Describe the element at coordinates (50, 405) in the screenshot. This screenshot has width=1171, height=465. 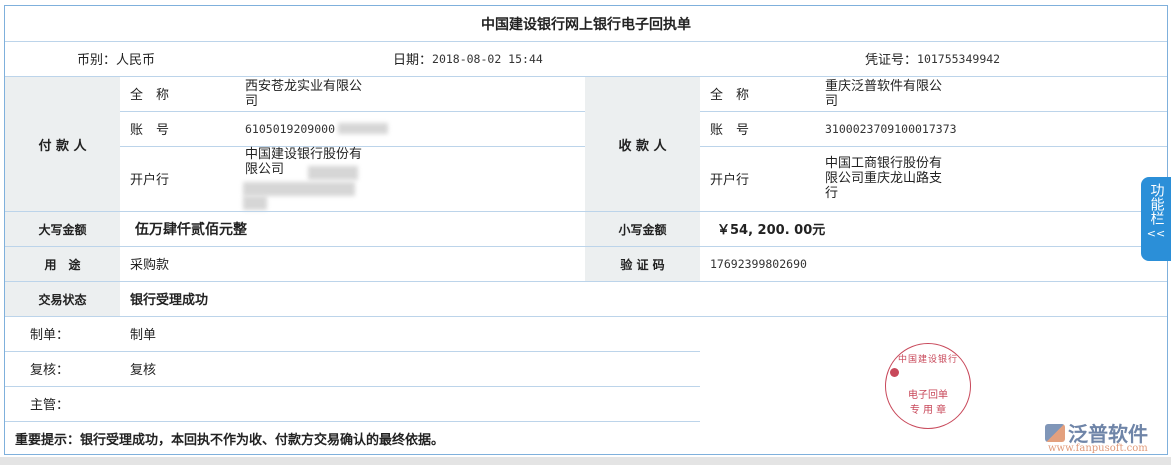
I see `supervisor-label: 主管：` at that location.